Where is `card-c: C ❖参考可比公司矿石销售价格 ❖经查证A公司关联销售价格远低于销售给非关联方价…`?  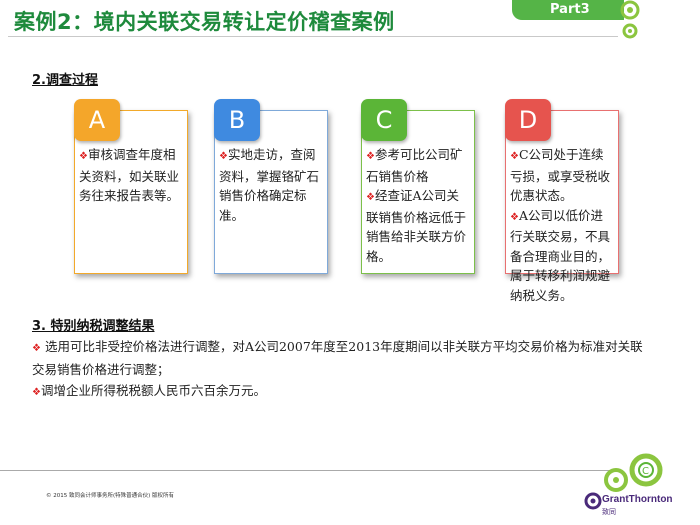 card-c: C ❖参考可比公司矿石销售价格 ❖经查证A公司关联销售价格远低于销售给非关联方价… is located at coordinates (418, 186).